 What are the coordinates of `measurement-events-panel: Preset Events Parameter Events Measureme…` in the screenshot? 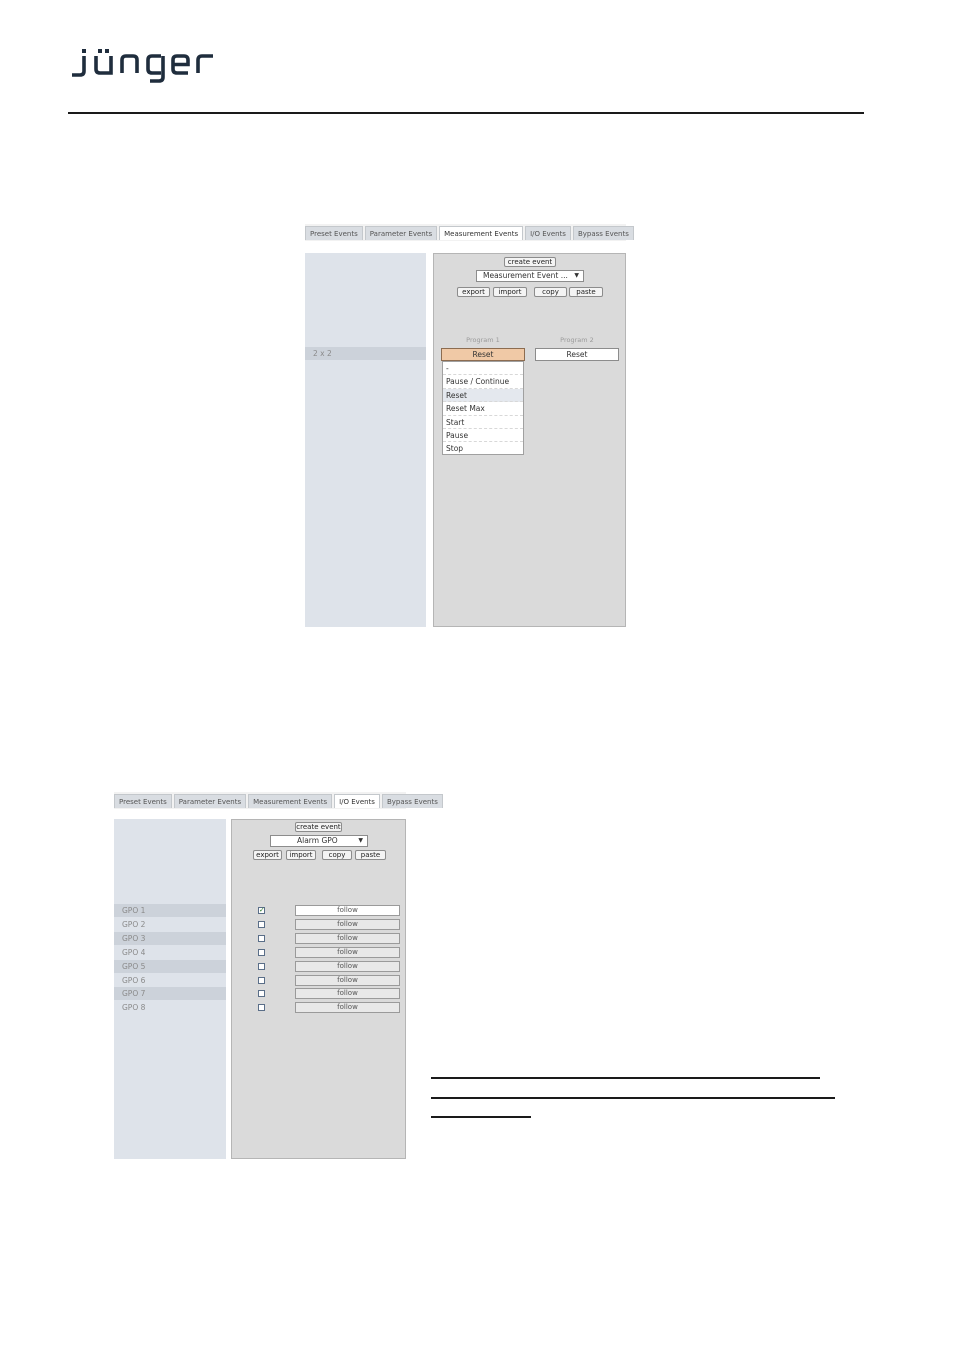 It's located at (469, 425).